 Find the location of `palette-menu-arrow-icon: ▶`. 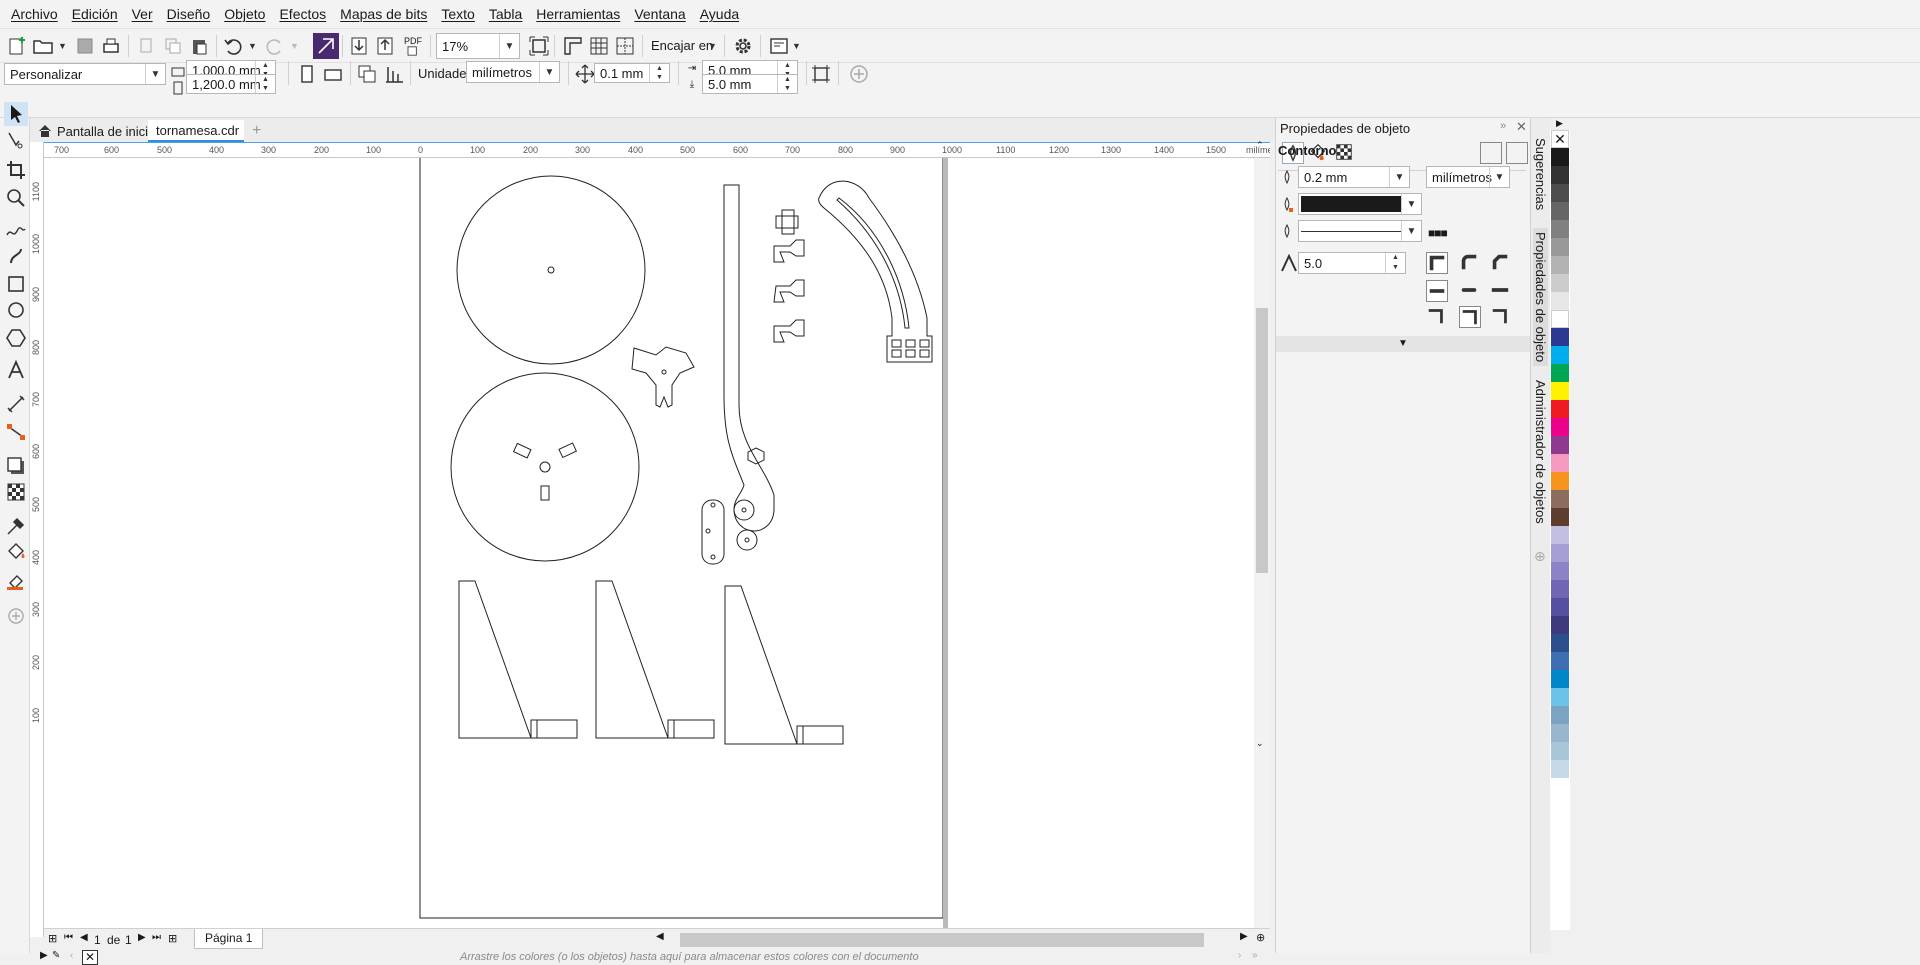

palette-menu-arrow-icon: ▶ is located at coordinates (1559, 123).